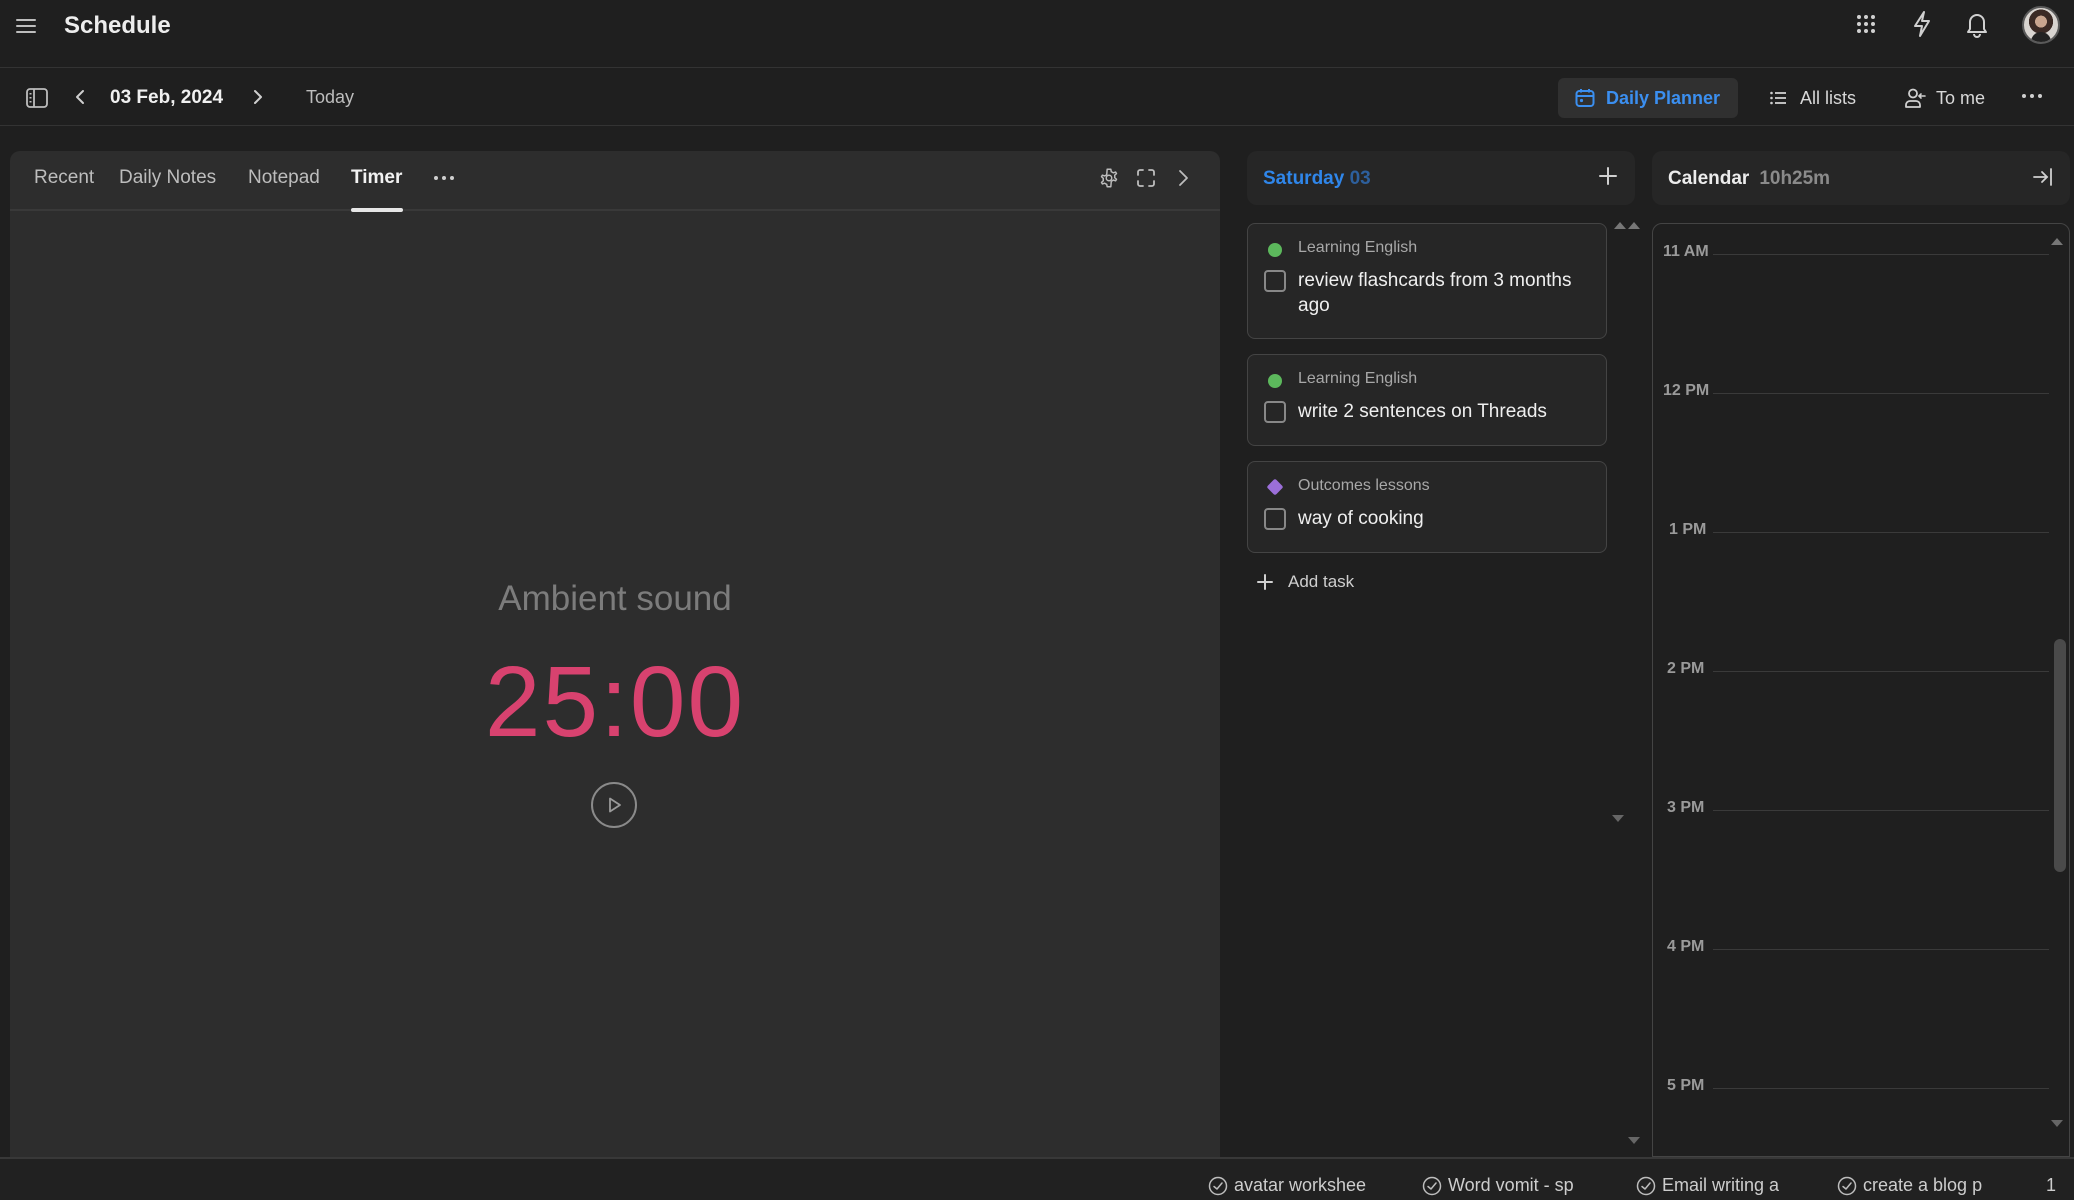 Image resolution: width=2074 pixels, height=1200 pixels. I want to click on calendar-title: Calendar 10h25m, so click(1749, 179).